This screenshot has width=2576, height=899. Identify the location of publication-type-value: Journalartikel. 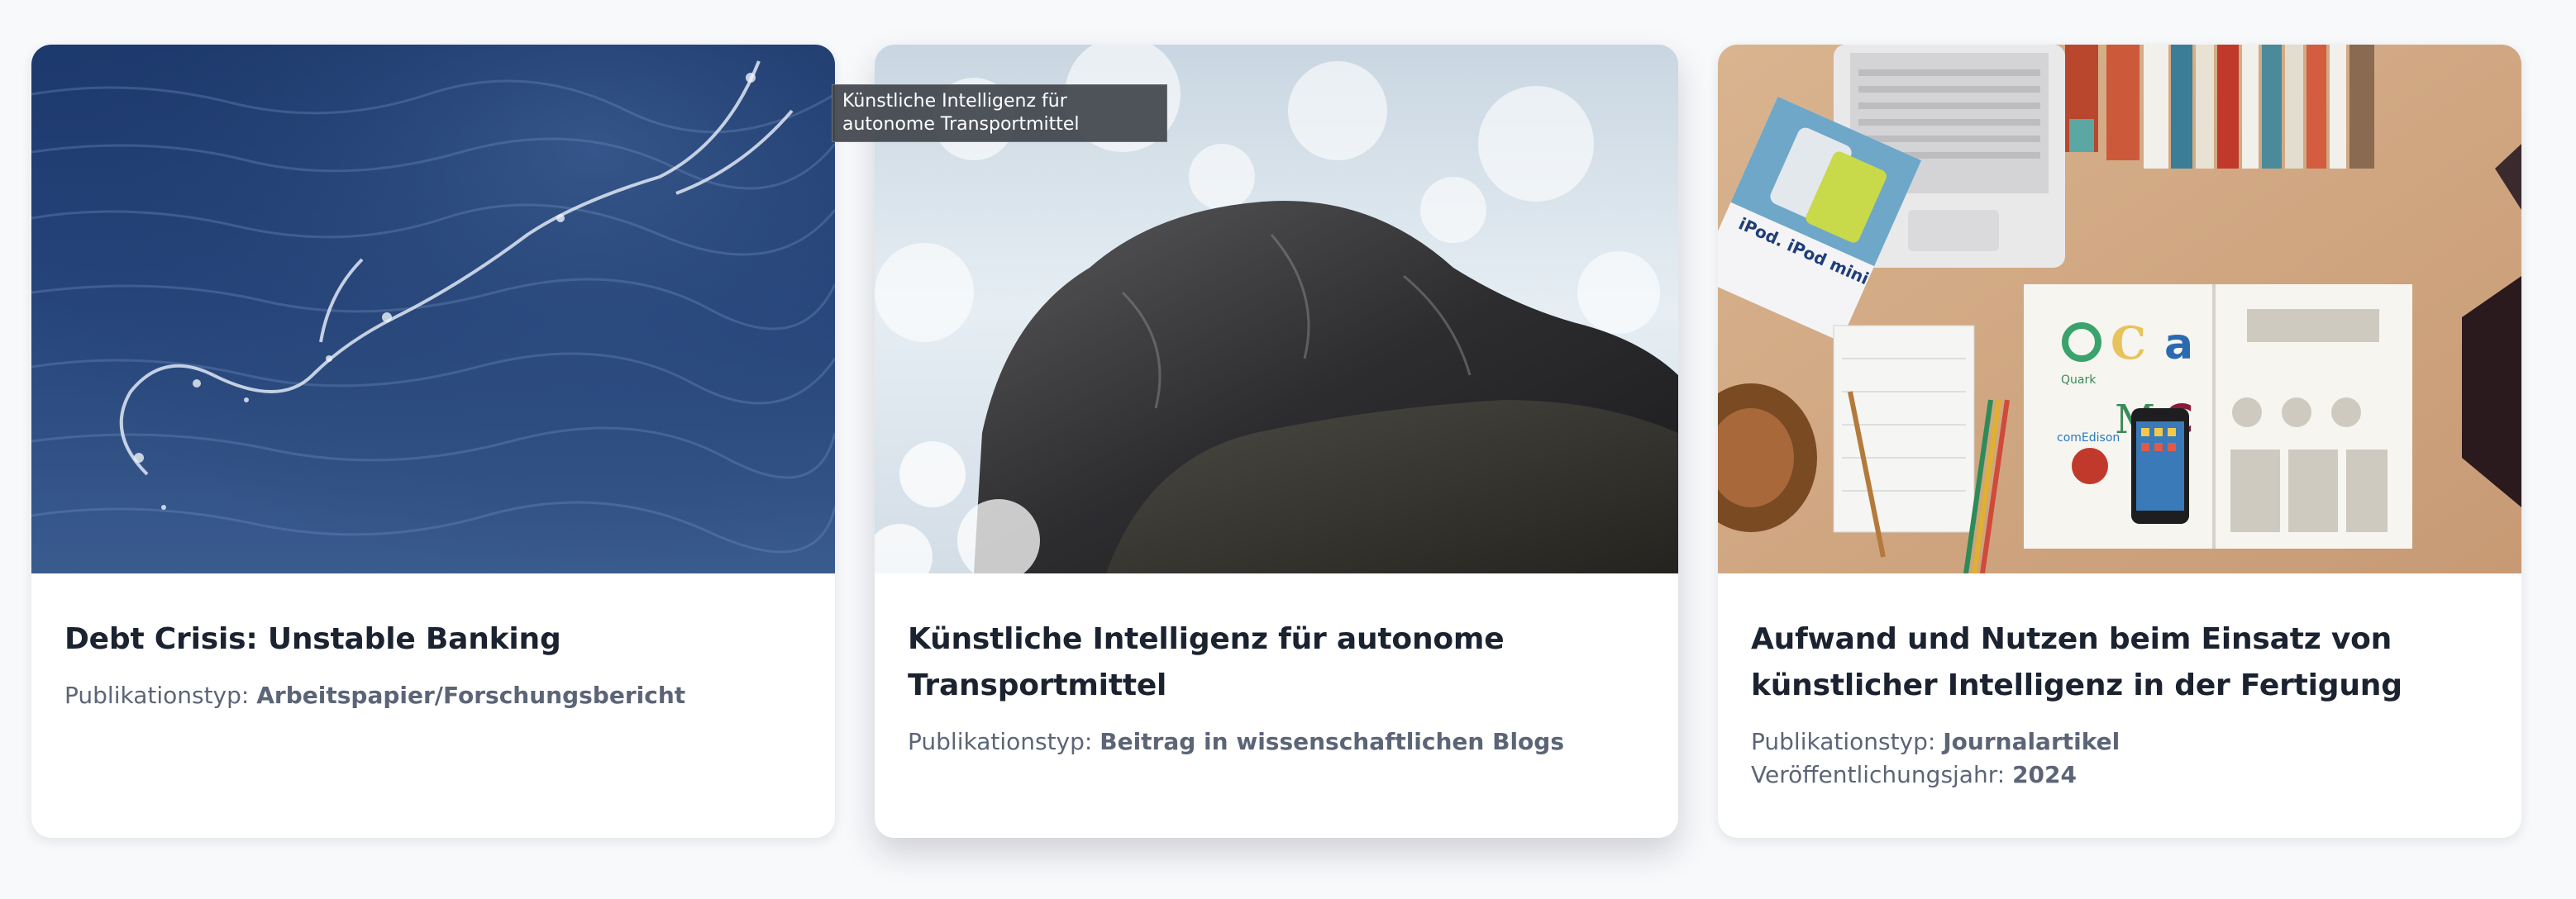
(2032, 741).